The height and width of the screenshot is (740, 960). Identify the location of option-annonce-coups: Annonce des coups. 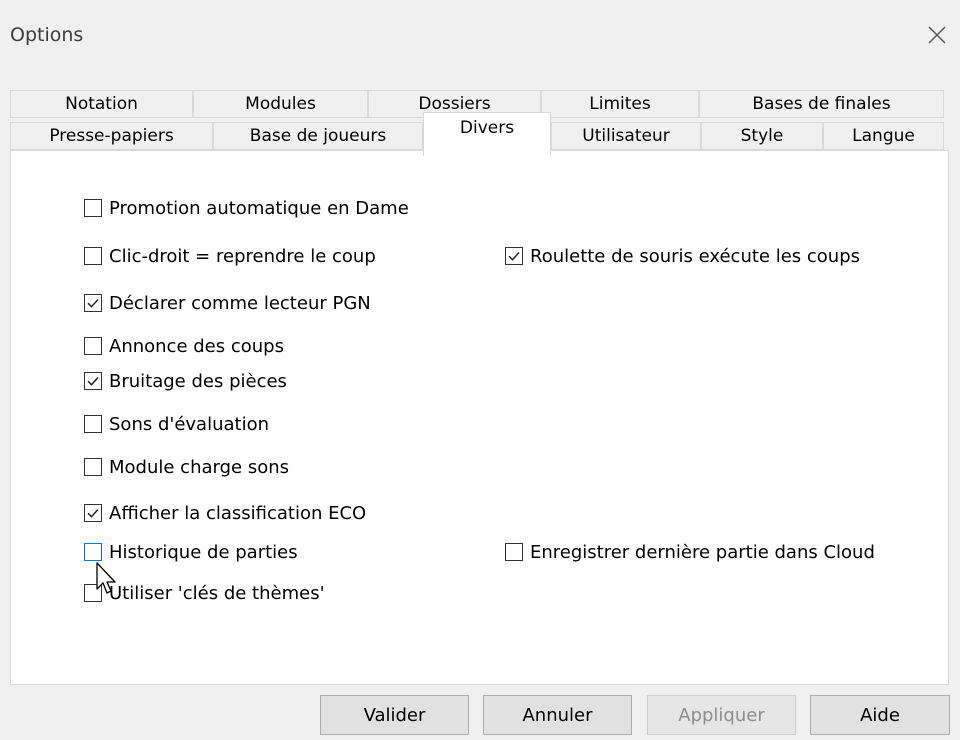
(184, 346).